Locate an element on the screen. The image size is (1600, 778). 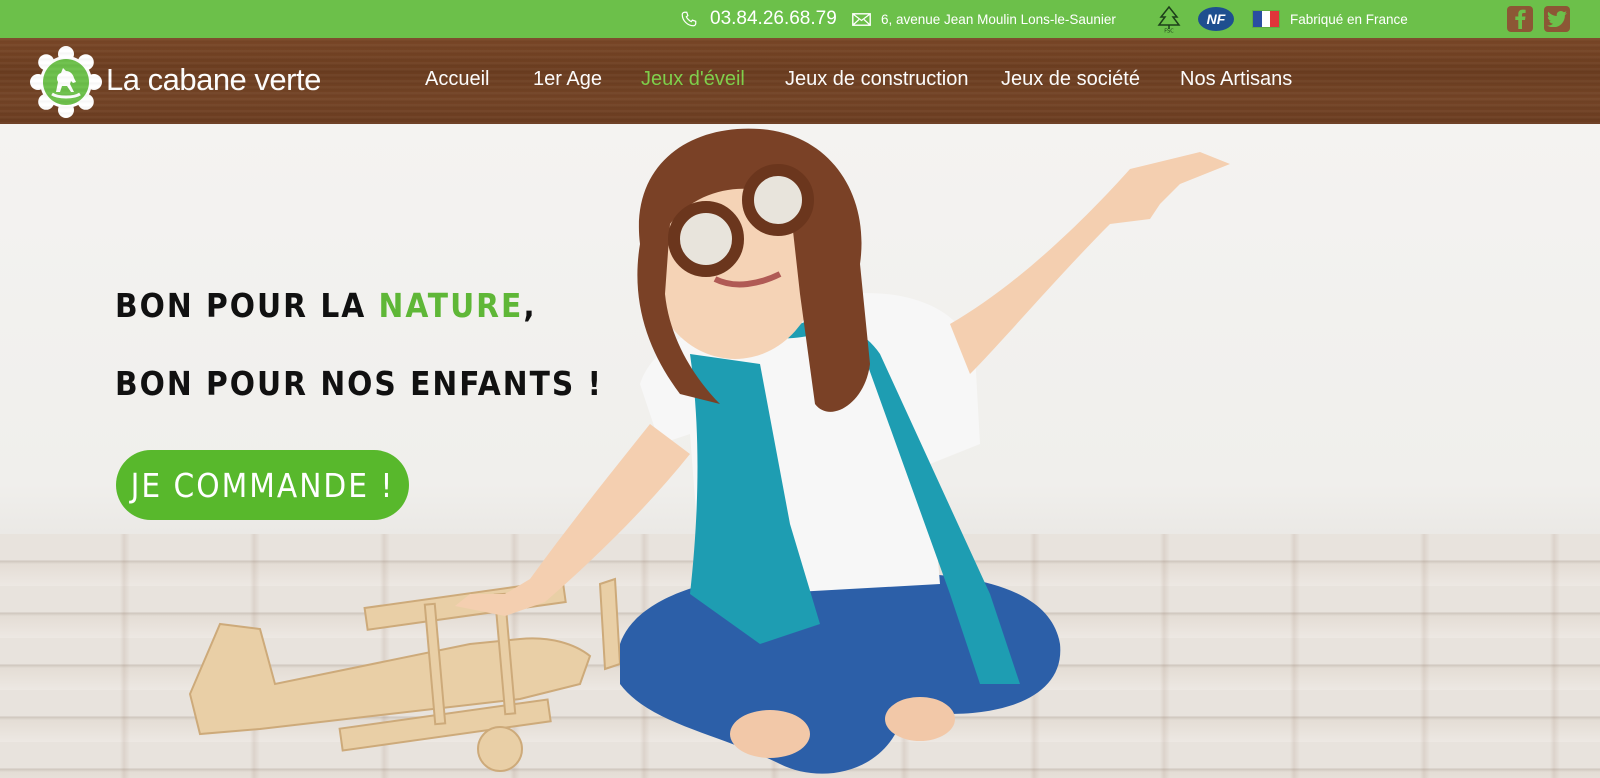
nav-accueil: Accueil is located at coordinates (457, 79).